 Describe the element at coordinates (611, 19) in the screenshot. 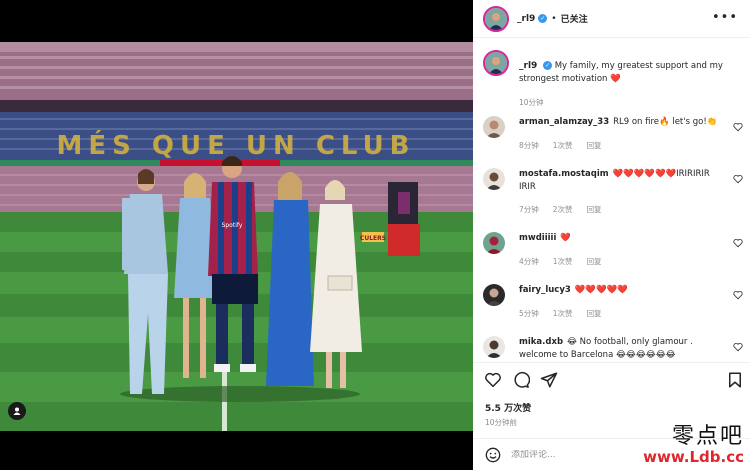

I see `post-header: _rl9 ✓ • 已关注 •••` at that location.